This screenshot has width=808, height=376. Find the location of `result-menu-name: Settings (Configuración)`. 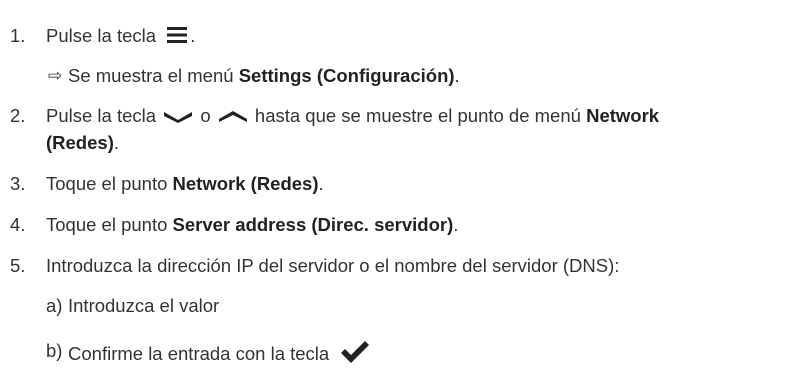

result-menu-name: Settings (Configuración) is located at coordinates (346, 75).